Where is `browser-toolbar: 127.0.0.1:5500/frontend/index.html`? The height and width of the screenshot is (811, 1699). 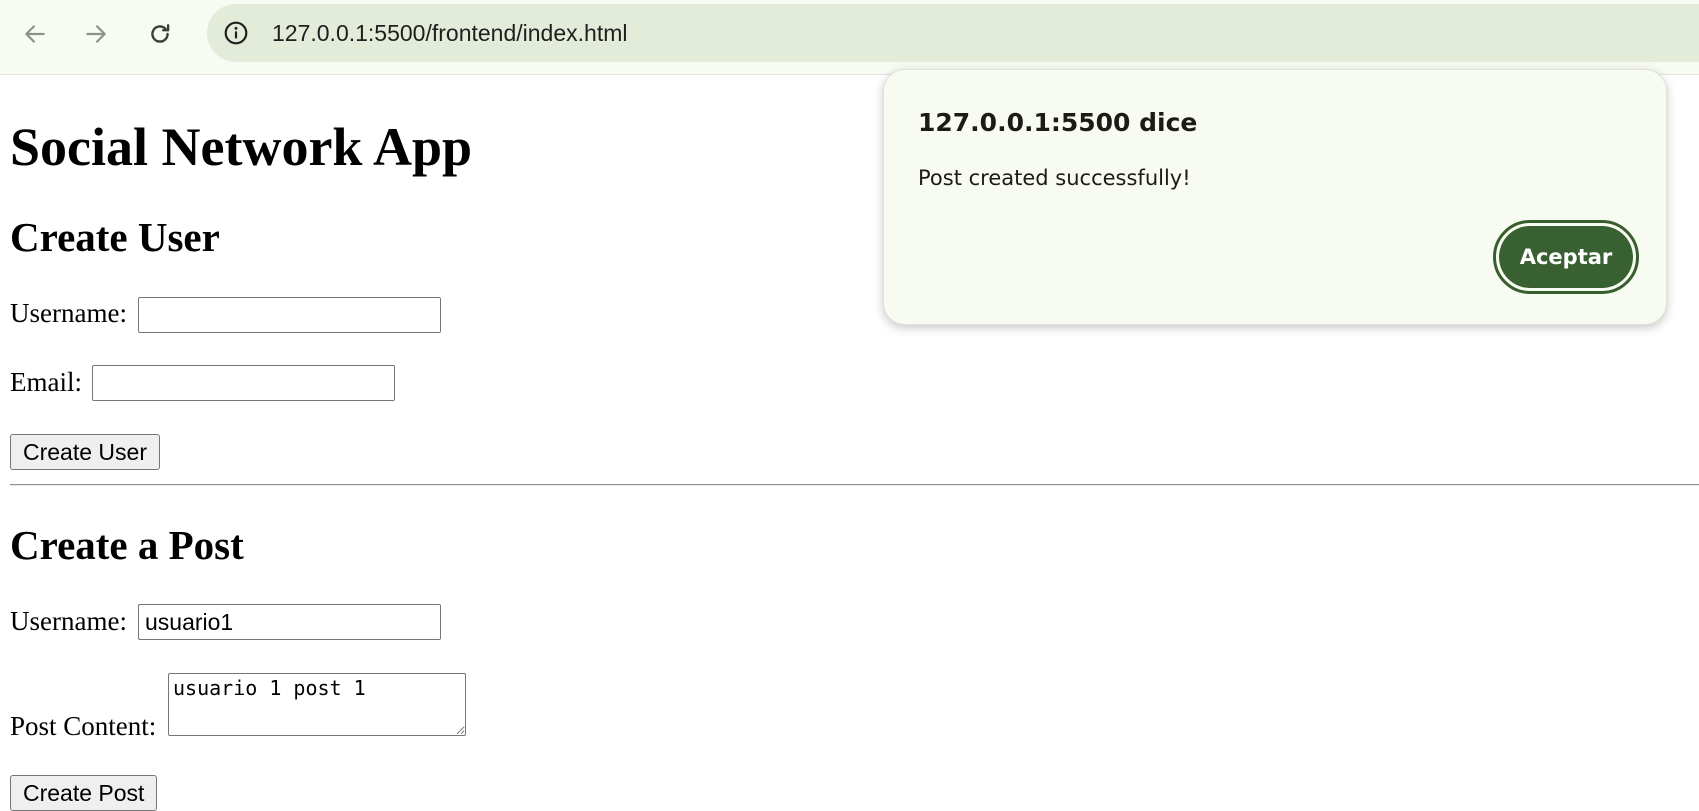
browser-toolbar: 127.0.0.1:5500/frontend/index.html is located at coordinates (849, 37).